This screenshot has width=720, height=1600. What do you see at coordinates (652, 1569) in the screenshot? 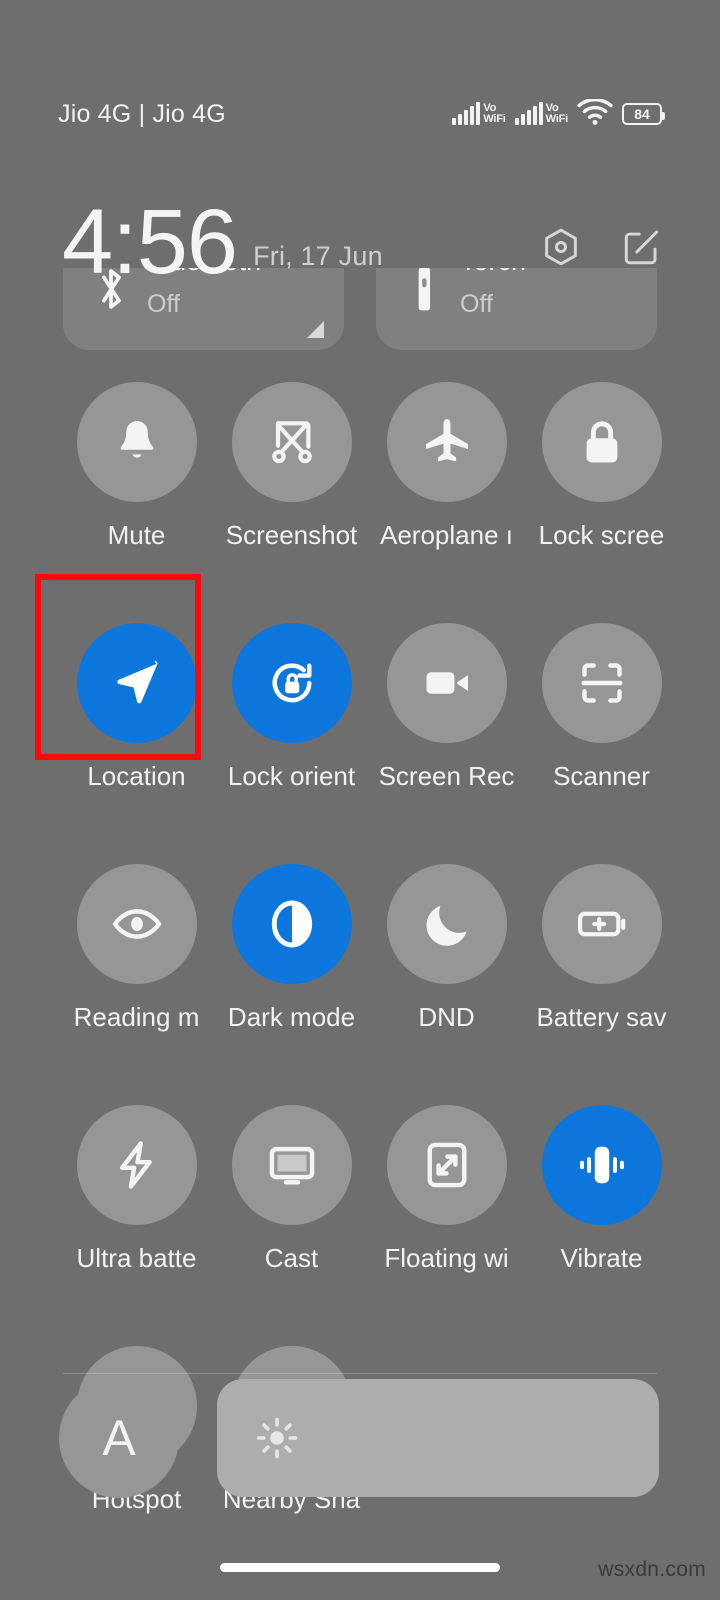
I see `watermark-label: wsxdn.com` at bounding box center [652, 1569].